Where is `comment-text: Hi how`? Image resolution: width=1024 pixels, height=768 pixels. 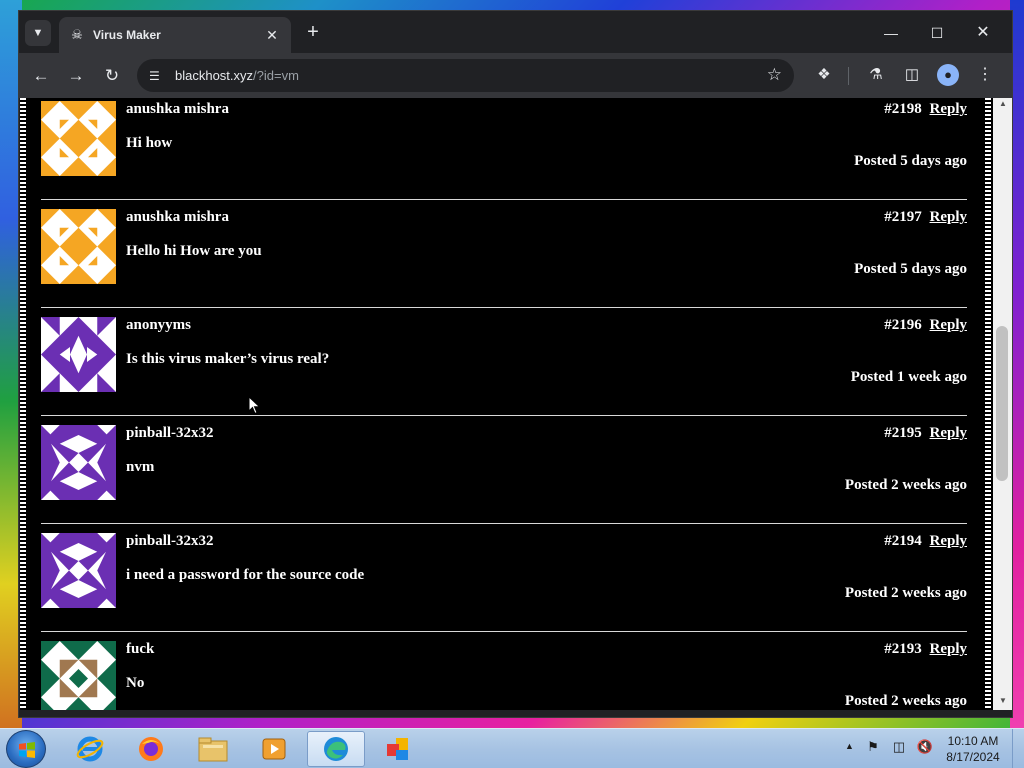
comment-text: Hi how is located at coordinates (149, 143).